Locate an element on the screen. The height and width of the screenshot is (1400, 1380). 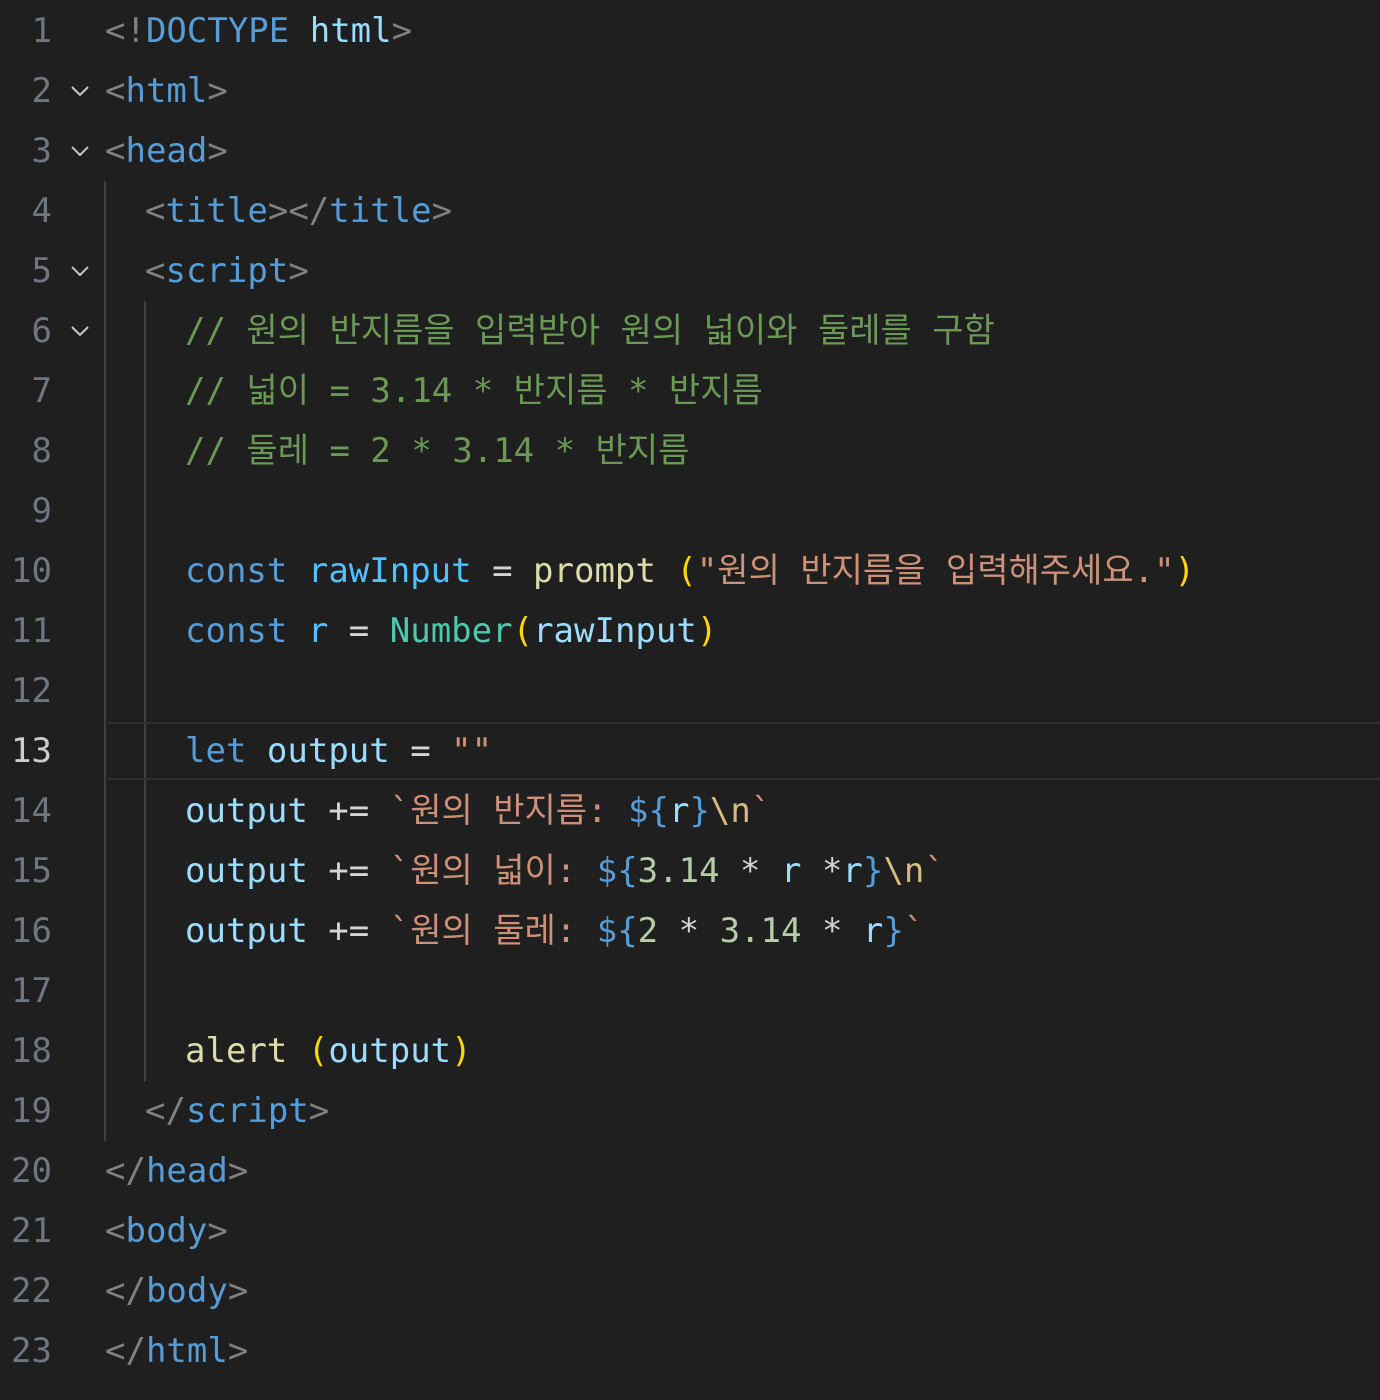
code-text: output += `원의 반지름: ${r}\n` is located at coordinates (478, 811).